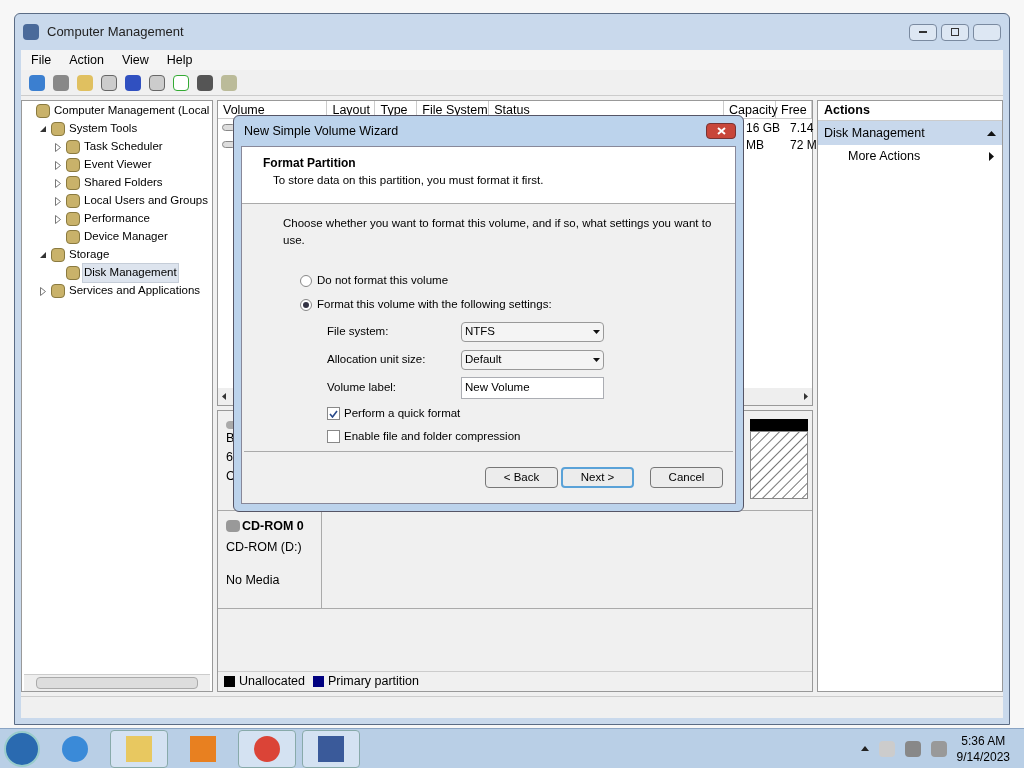 This screenshot has width=1024, height=768. I want to click on section-title: Disk Management, so click(874, 133).